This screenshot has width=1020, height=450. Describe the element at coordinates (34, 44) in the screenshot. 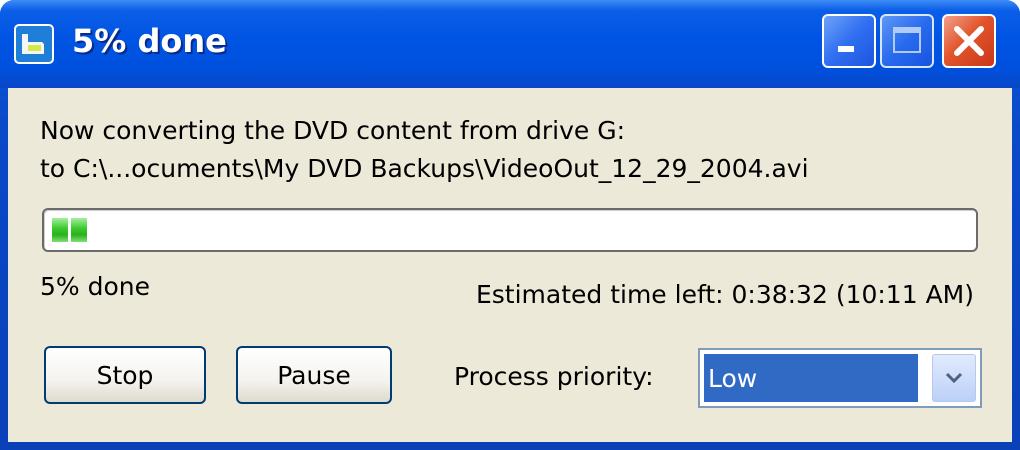

I see `app-icon` at that location.